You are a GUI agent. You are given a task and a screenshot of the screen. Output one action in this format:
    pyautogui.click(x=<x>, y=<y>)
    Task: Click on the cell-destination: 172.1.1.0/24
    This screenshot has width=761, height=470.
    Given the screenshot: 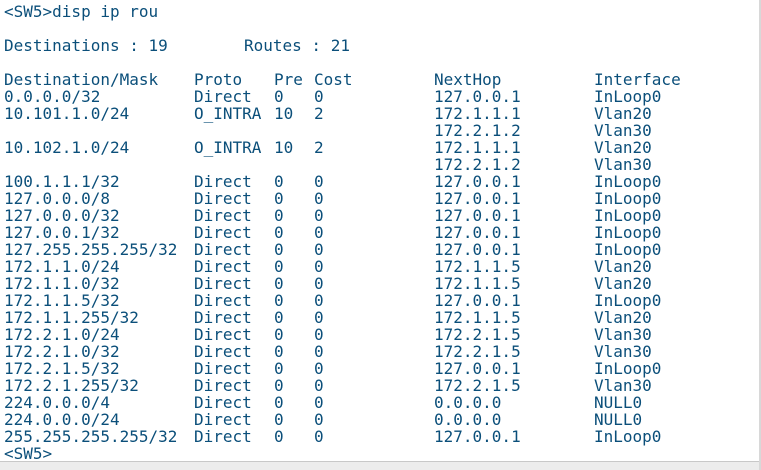 What is the action you would take?
    pyautogui.click(x=62, y=266)
    